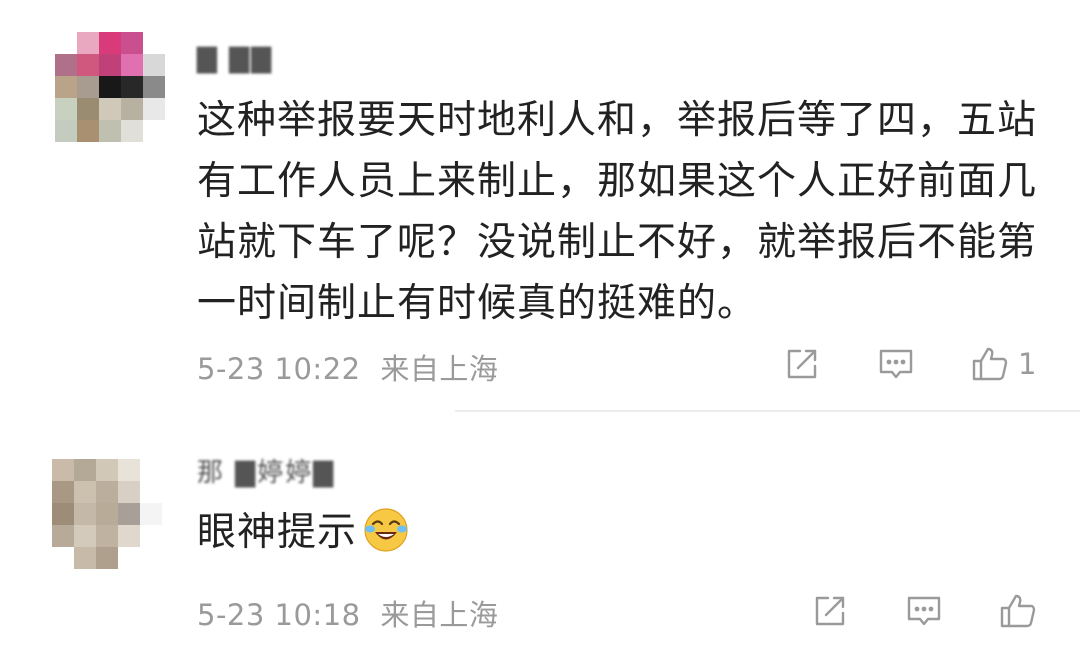 The image size is (1080, 650). Describe the element at coordinates (1027, 364) in the screenshot. I see `like-count: 1` at that location.